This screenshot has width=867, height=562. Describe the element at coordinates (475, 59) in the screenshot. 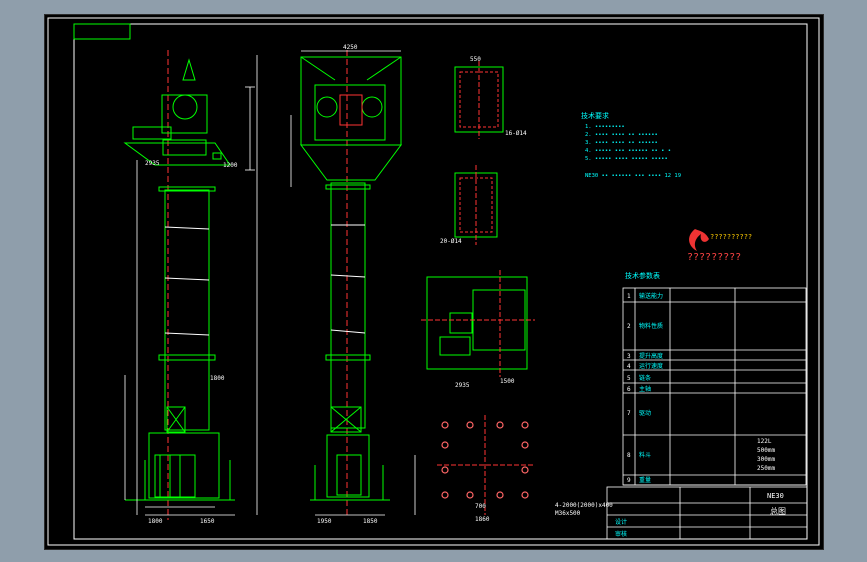

I see `sec1-width: 550` at that location.